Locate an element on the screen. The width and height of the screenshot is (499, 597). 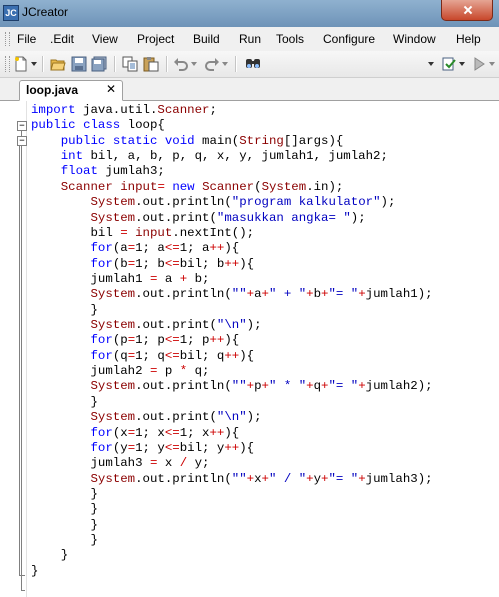
close-window-button is located at coordinates (467, 10).